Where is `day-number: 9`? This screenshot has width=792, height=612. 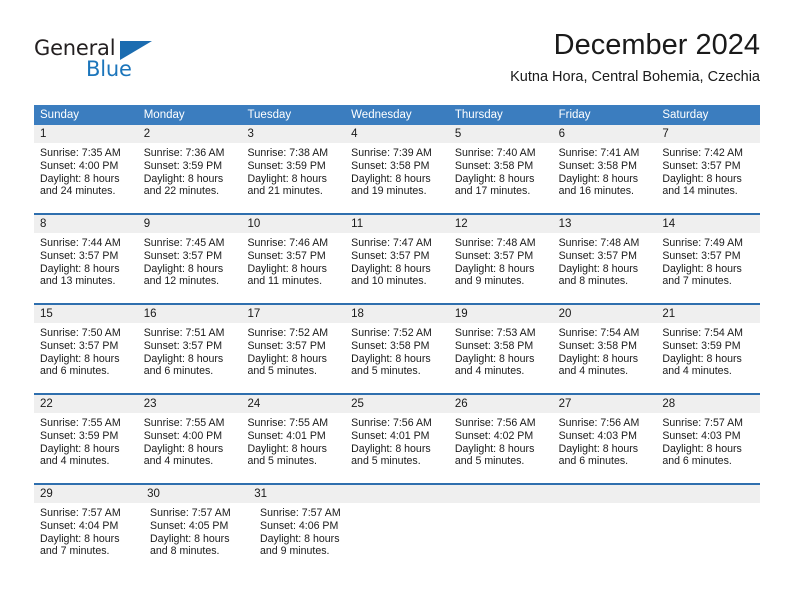 day-number: 9 is located at coordinates (190, 224).